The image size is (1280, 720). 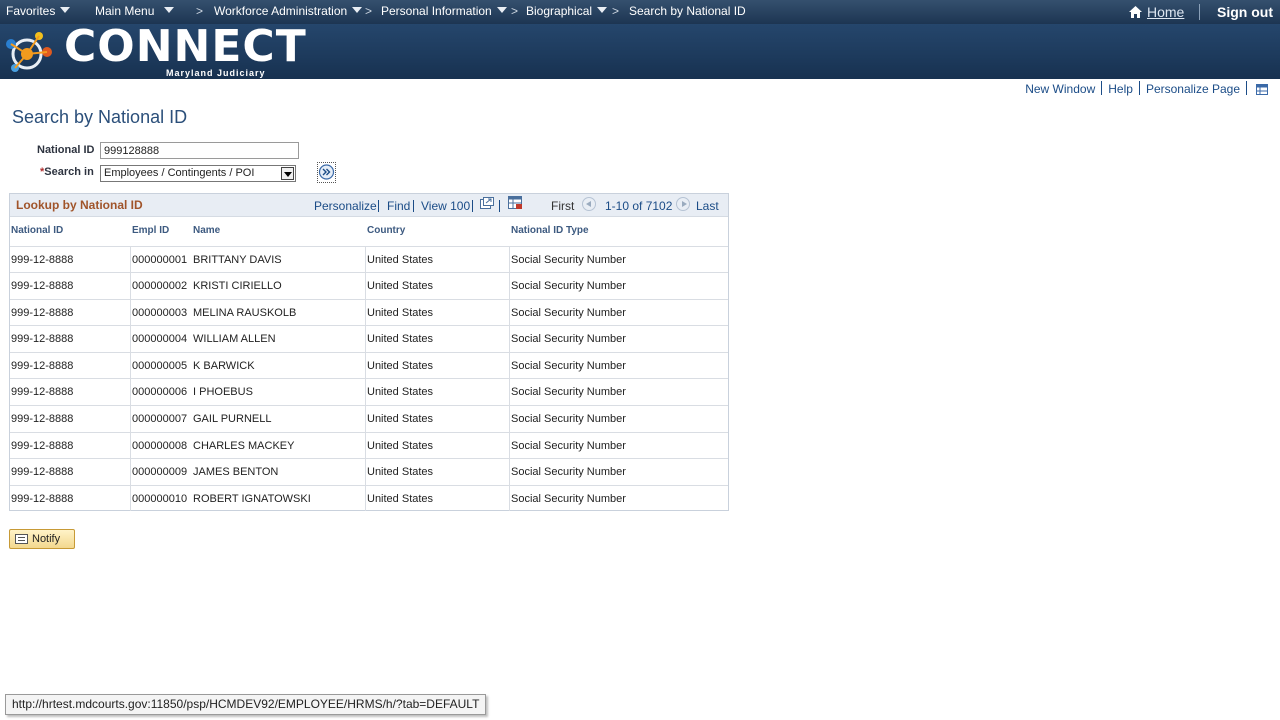 What do you see at coordinates (179, 173) in the screenshot?
I see `search-in-value: Employees / Contingents / POI` at bounding box center [179, 173].